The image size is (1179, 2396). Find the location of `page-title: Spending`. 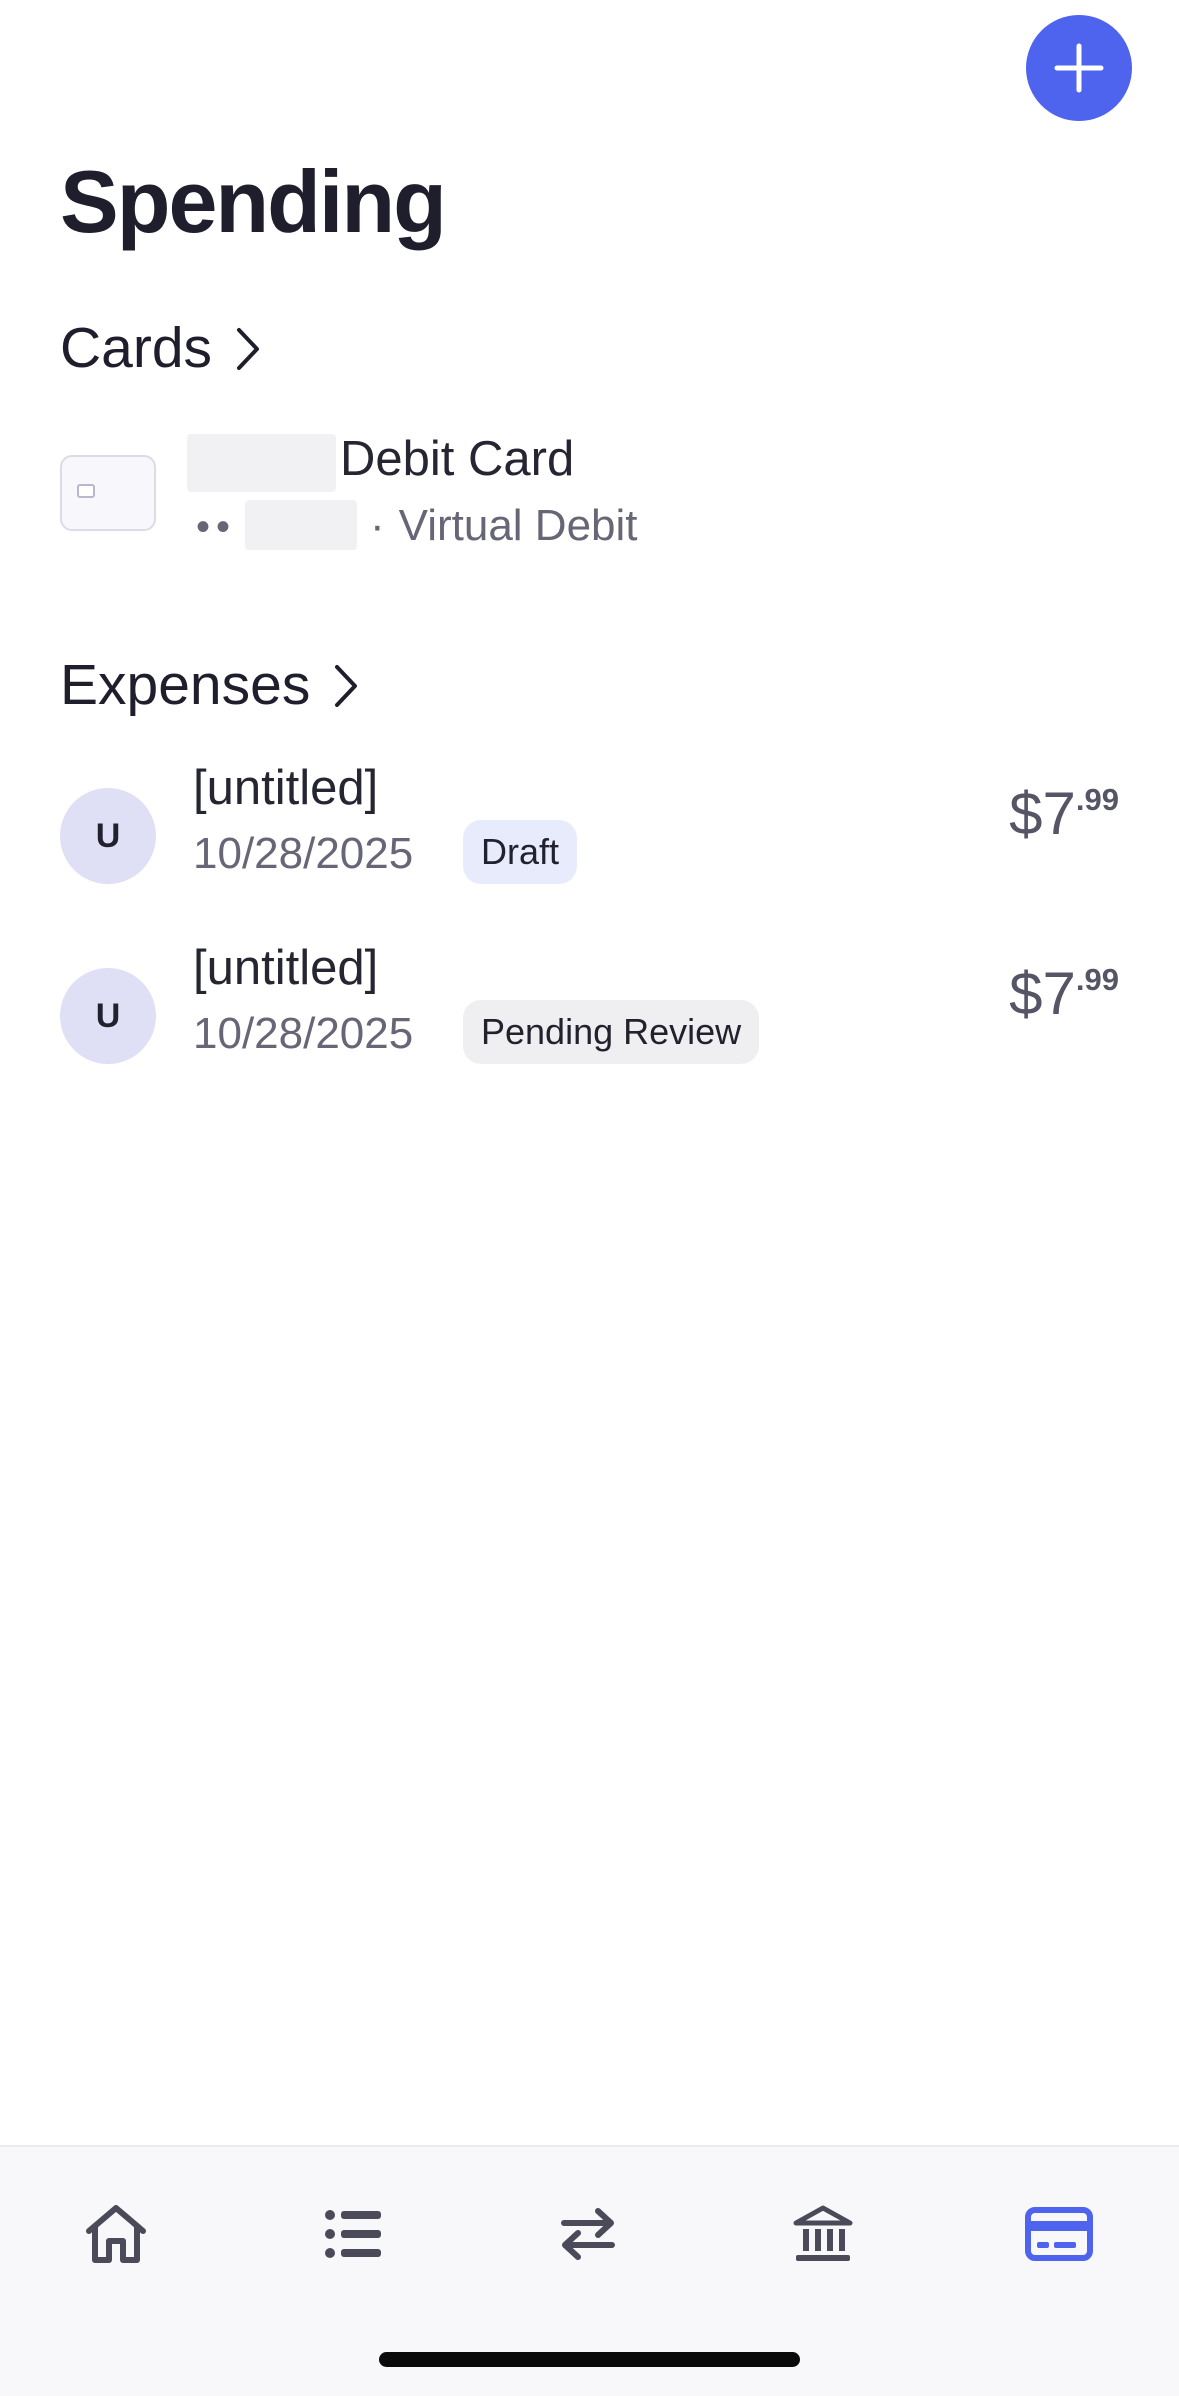

page-title: Spending is located at coordinates (253, 201).